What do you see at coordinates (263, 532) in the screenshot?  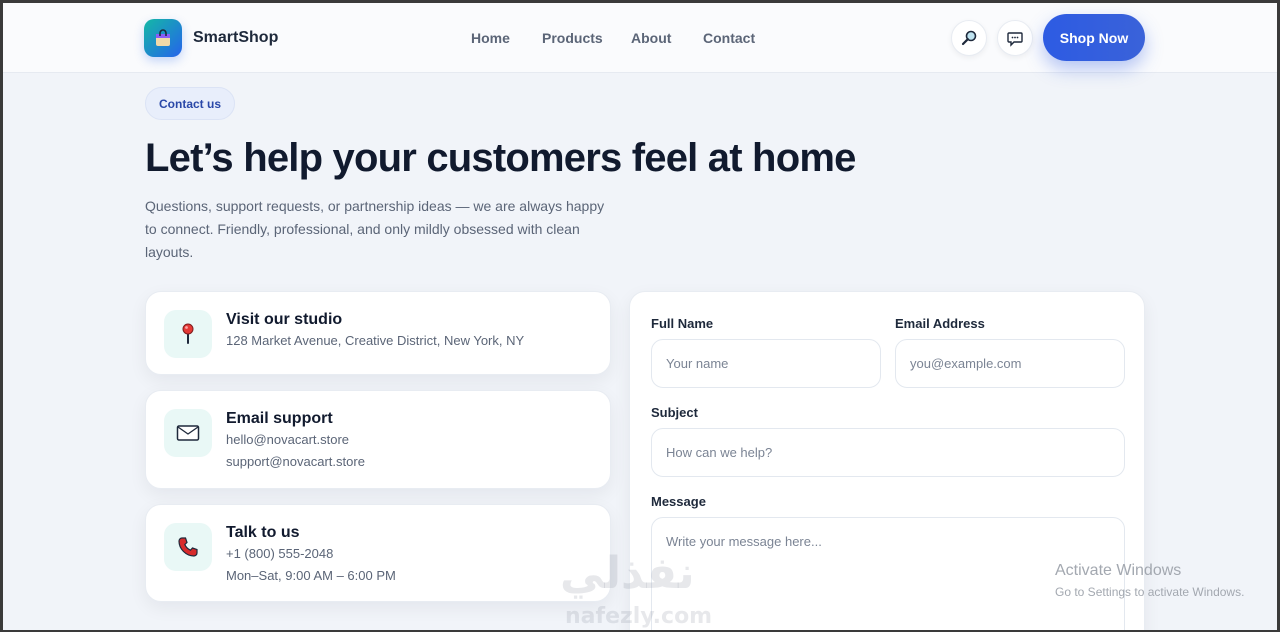 I see `card-title: Talk to us` at bounding box center [263, 532].